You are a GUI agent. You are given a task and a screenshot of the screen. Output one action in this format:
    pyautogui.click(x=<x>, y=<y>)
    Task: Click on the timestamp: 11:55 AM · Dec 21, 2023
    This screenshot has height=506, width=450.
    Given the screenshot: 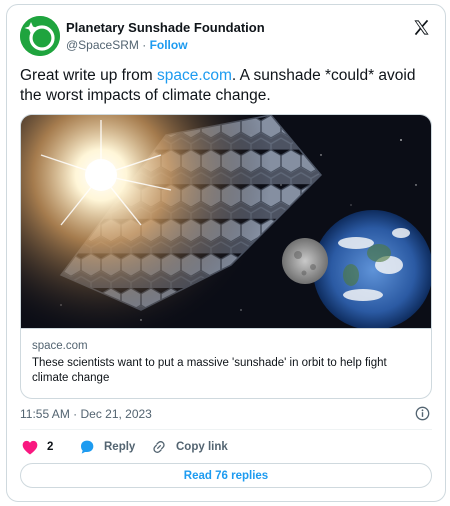 What is the action you would take?
    pyautogui.click(x=86, y=414)
    